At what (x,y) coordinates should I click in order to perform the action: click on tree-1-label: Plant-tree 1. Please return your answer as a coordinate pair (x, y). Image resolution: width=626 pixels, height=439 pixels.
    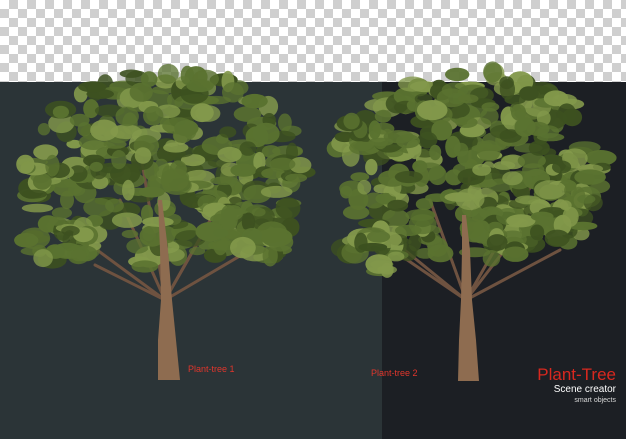
    Looking at the image, I should click on (211, 369).